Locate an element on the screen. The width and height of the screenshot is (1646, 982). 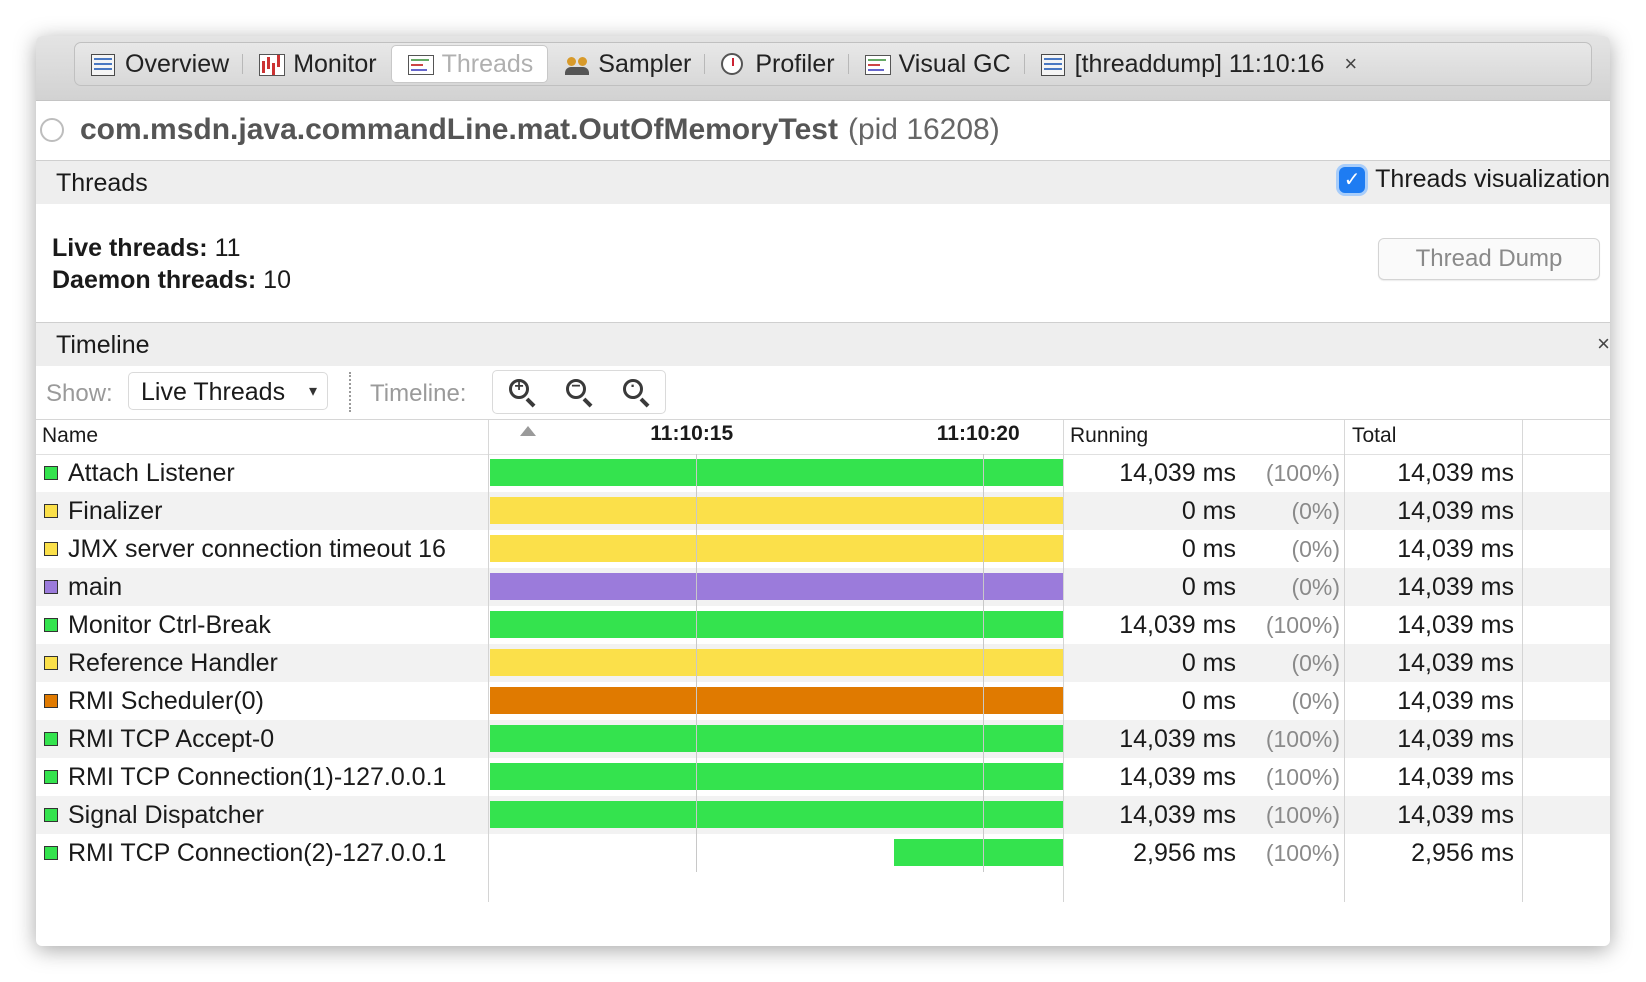
thread-name: Monitor Ctrl-Break is located at coordinates (169, 624).